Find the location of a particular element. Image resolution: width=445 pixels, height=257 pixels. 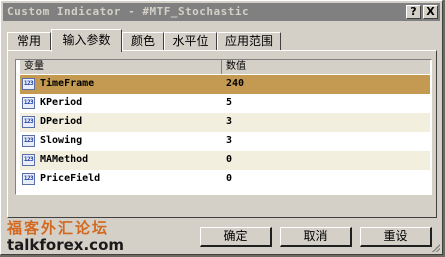

param-value: 5 is located at coordinates (229, 102).